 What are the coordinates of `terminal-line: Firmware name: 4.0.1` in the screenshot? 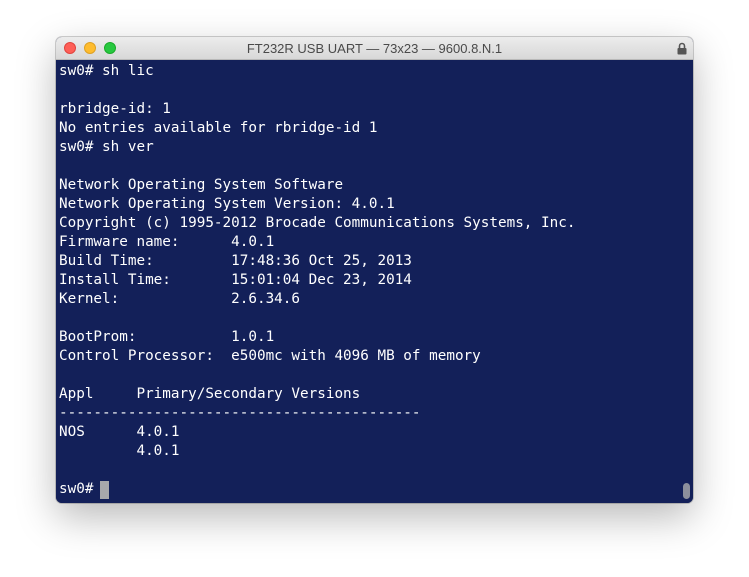 It's located at (167, 242).